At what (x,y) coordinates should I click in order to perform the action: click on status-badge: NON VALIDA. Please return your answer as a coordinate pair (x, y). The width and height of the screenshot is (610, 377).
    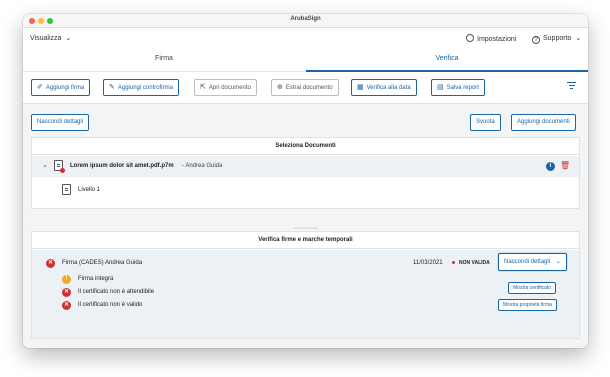
    Looking at the image, I should click on (474, 263).